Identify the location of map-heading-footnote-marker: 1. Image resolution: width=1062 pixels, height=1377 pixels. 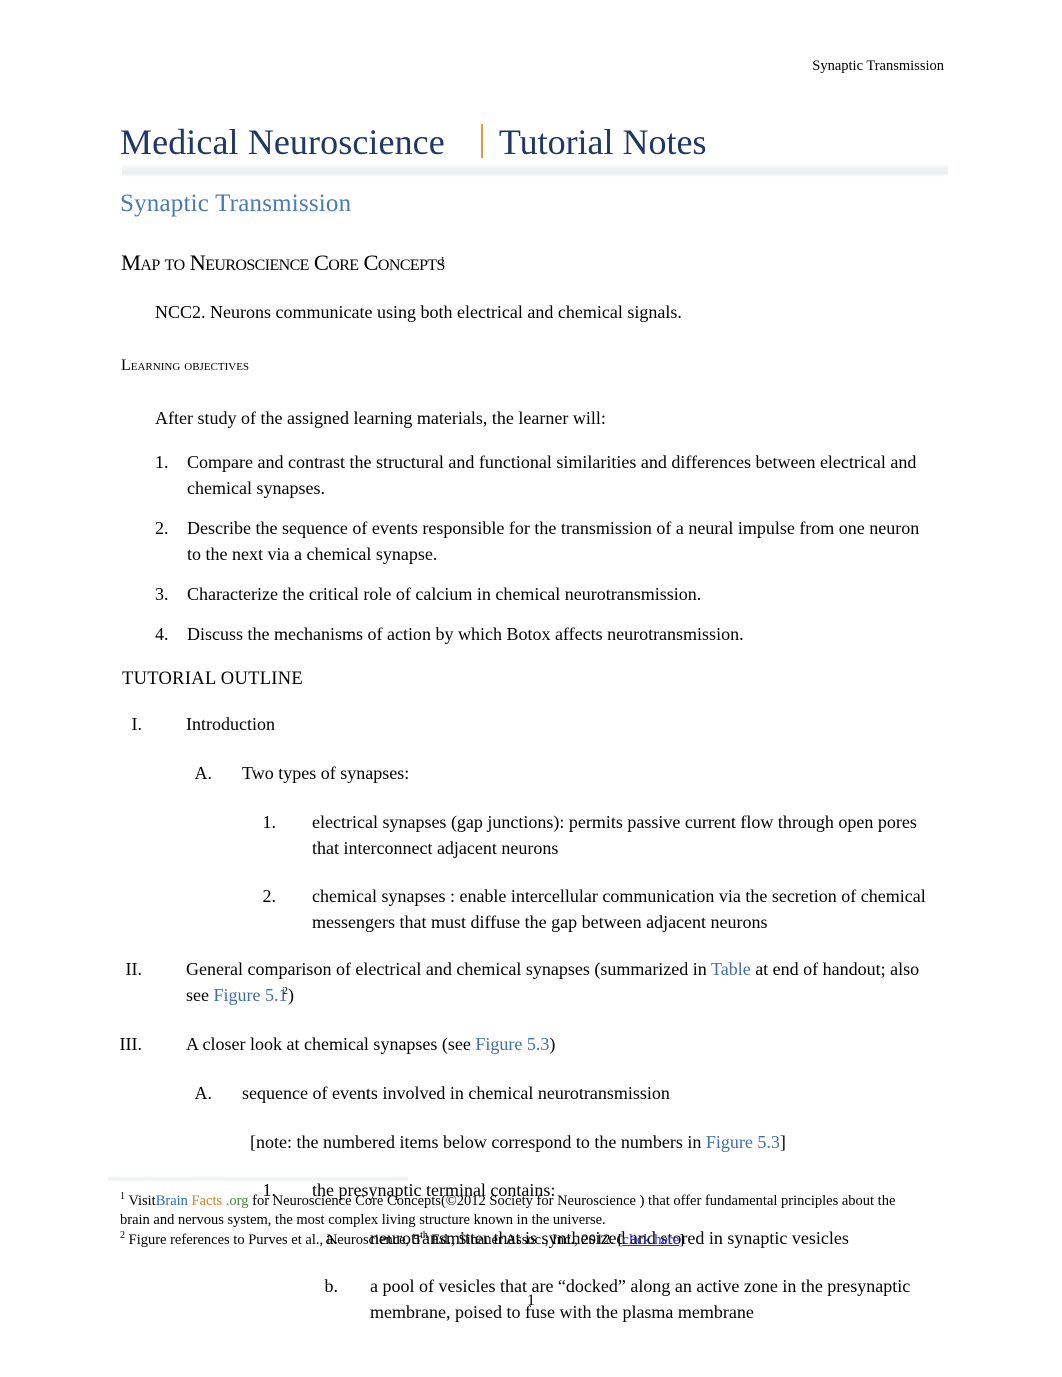
(442, 260).